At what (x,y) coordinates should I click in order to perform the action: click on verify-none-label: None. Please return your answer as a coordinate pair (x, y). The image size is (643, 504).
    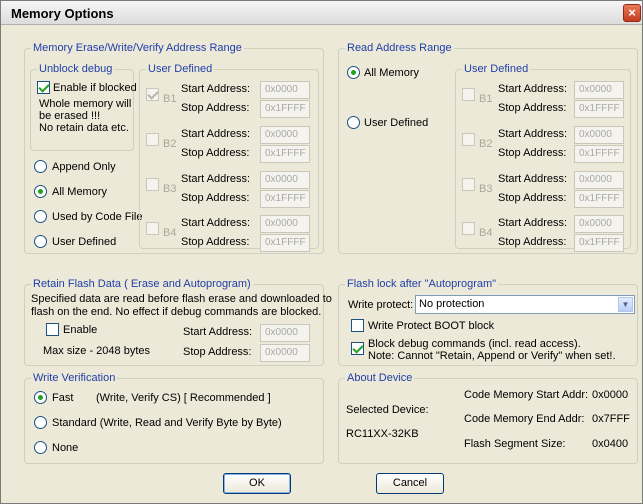
    Looking at the image, I should click on (65, 448).